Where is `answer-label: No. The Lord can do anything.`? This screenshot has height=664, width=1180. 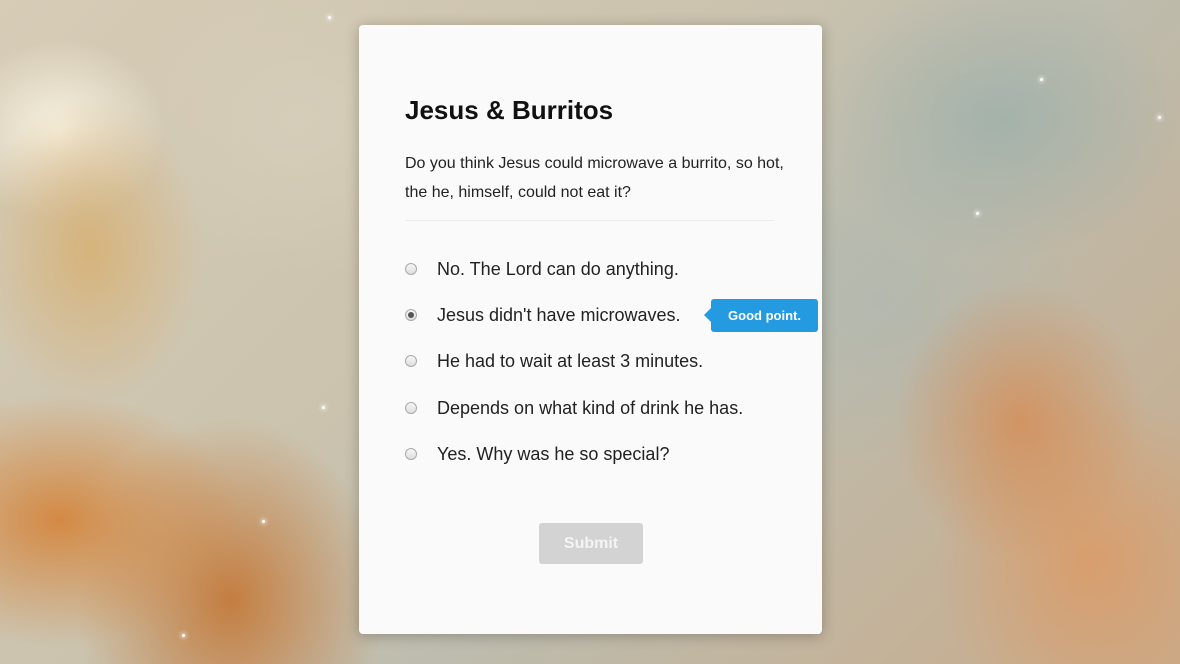 answer-label: No. The Lord can do anything. is located at coordinates (558, 268).